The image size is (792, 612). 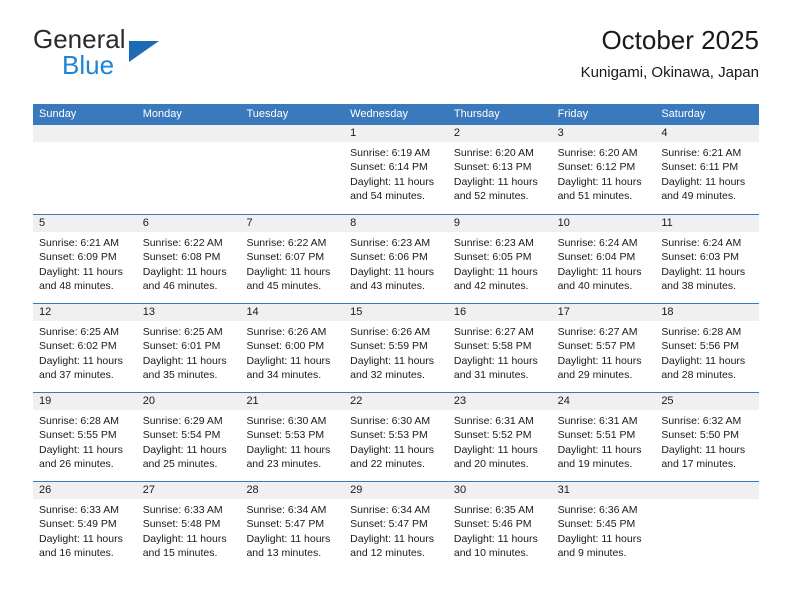 I want to click on day-number: 21, so click(x=292, y=401).